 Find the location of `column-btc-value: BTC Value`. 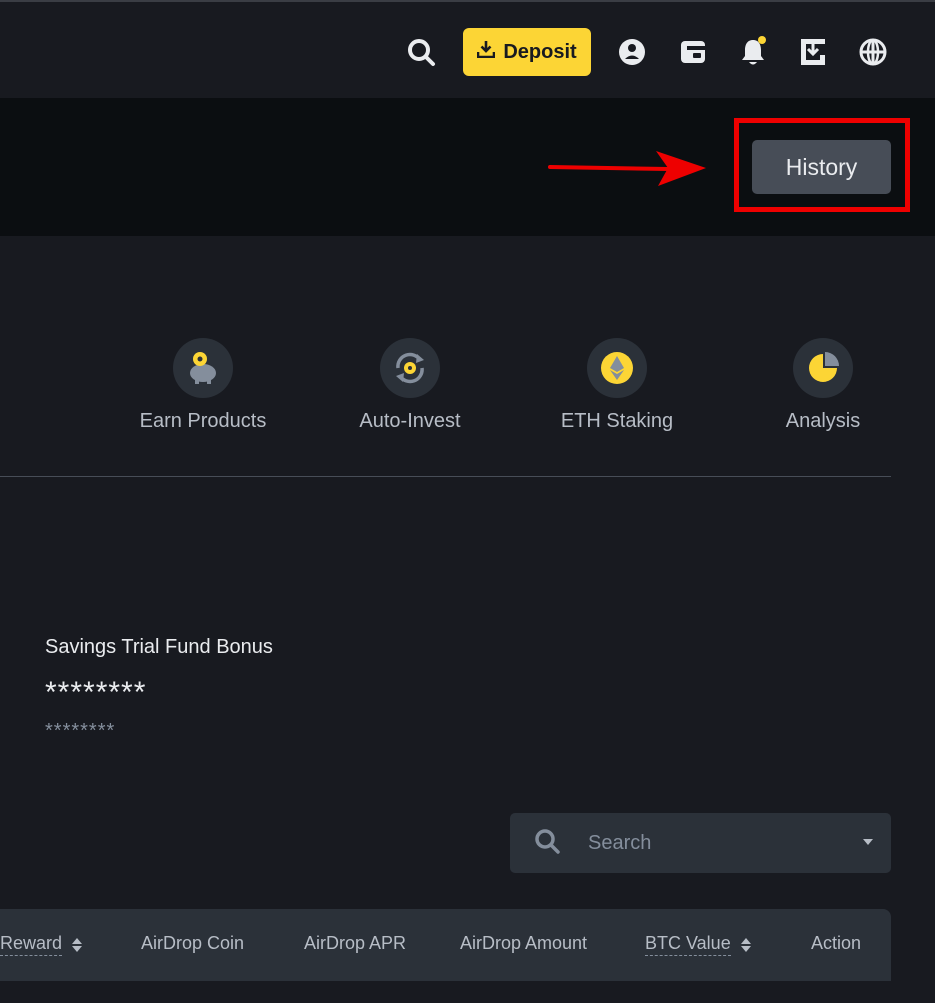

column-btc-value: BTC Value is located at coordinates (698, 944).